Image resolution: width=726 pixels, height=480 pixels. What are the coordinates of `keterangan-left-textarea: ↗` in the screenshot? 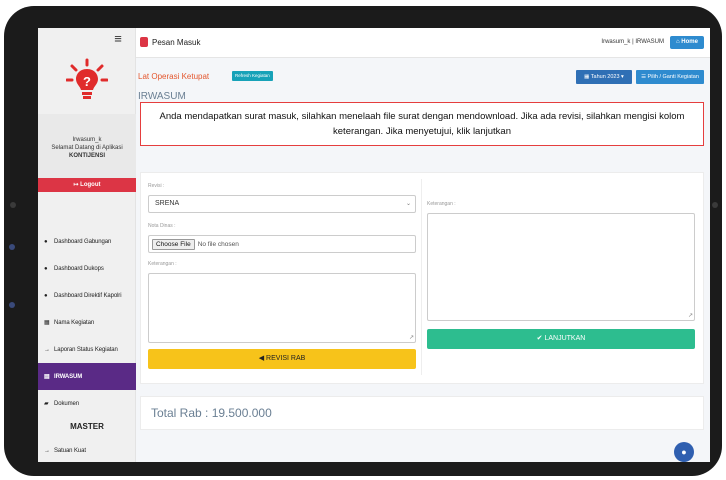 It's located at (282, 308).